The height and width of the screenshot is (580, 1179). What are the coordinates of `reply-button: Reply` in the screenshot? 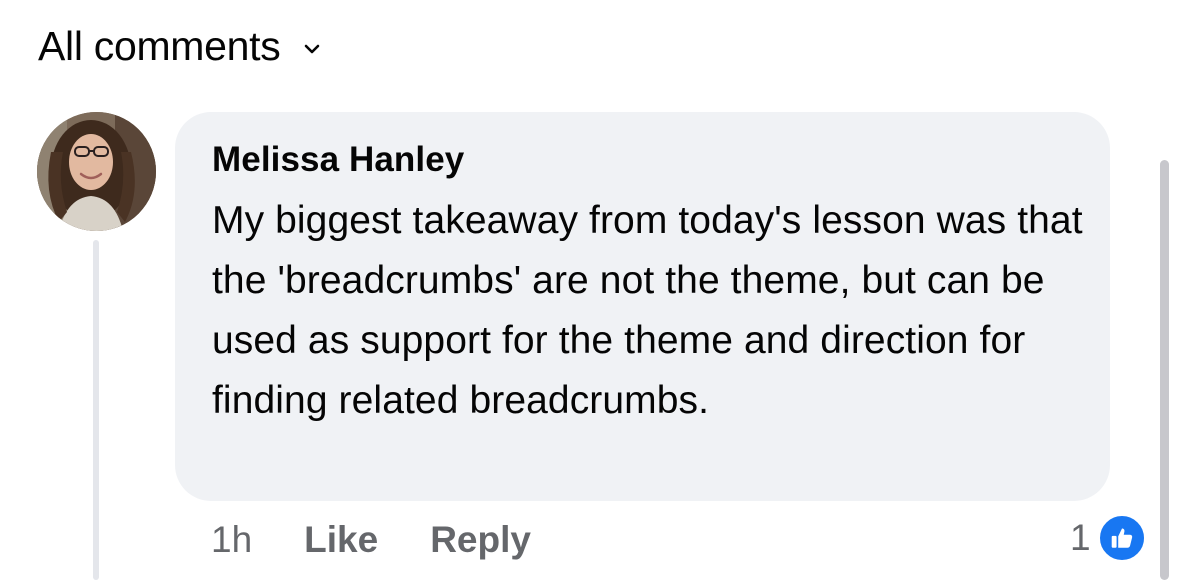 It's located at (480, 540).